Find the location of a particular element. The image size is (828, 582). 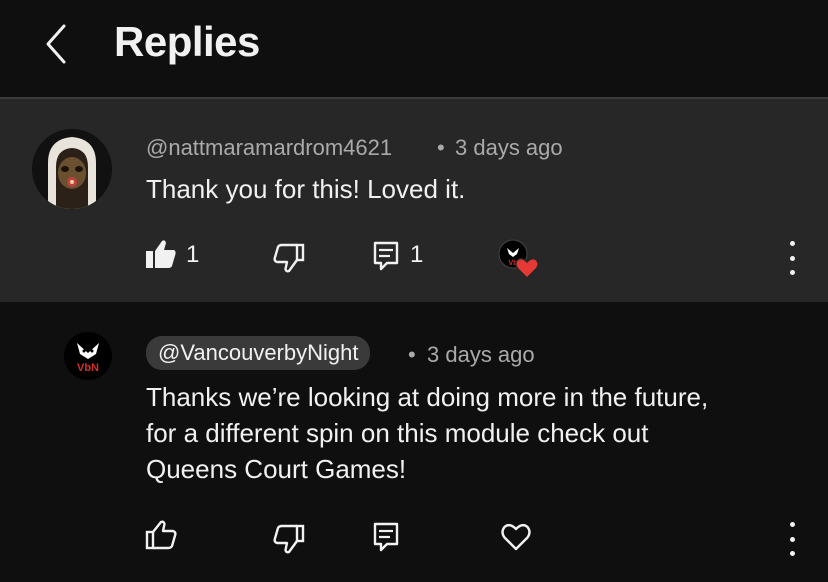

nun-mask-avatar-image is located at coordinates (72, 169).